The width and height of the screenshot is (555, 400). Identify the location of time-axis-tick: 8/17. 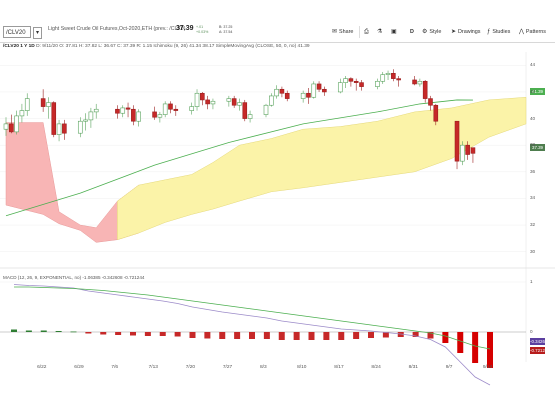
(339, 367).